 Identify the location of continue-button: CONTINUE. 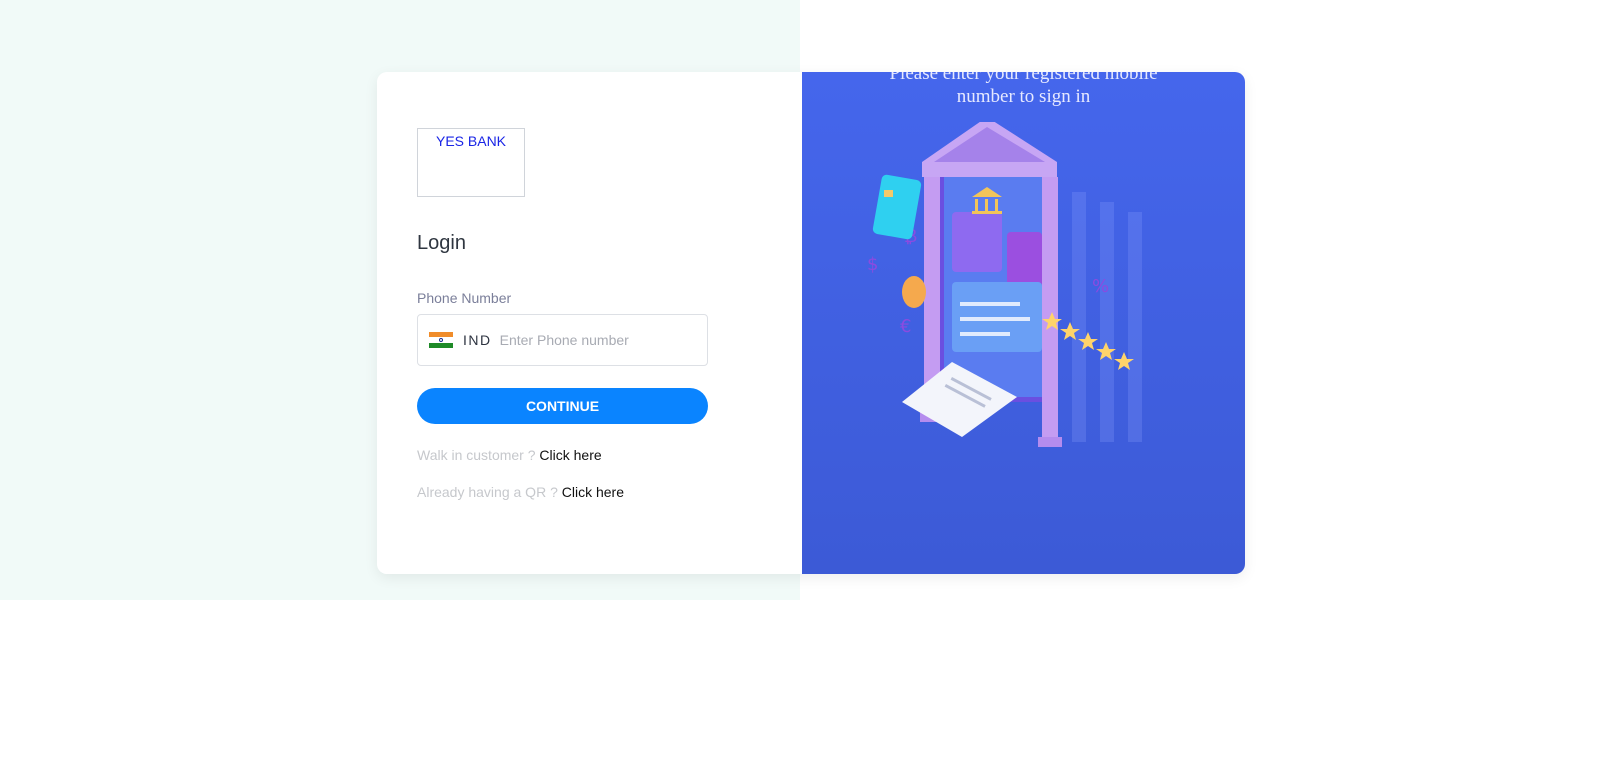
(562, 406).